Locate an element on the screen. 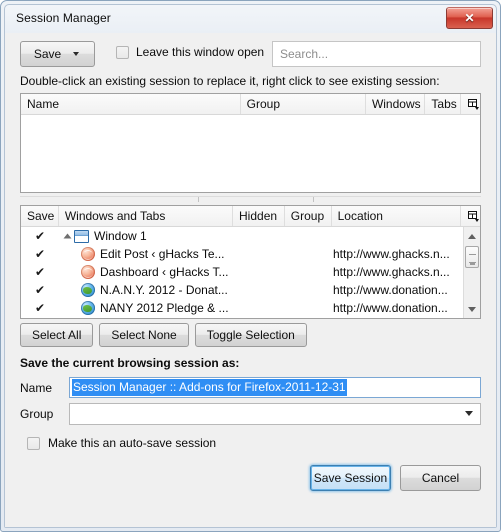 This screenshot has height=532, width=501. scrollbar-thumb is located at coordinates (472, 257).